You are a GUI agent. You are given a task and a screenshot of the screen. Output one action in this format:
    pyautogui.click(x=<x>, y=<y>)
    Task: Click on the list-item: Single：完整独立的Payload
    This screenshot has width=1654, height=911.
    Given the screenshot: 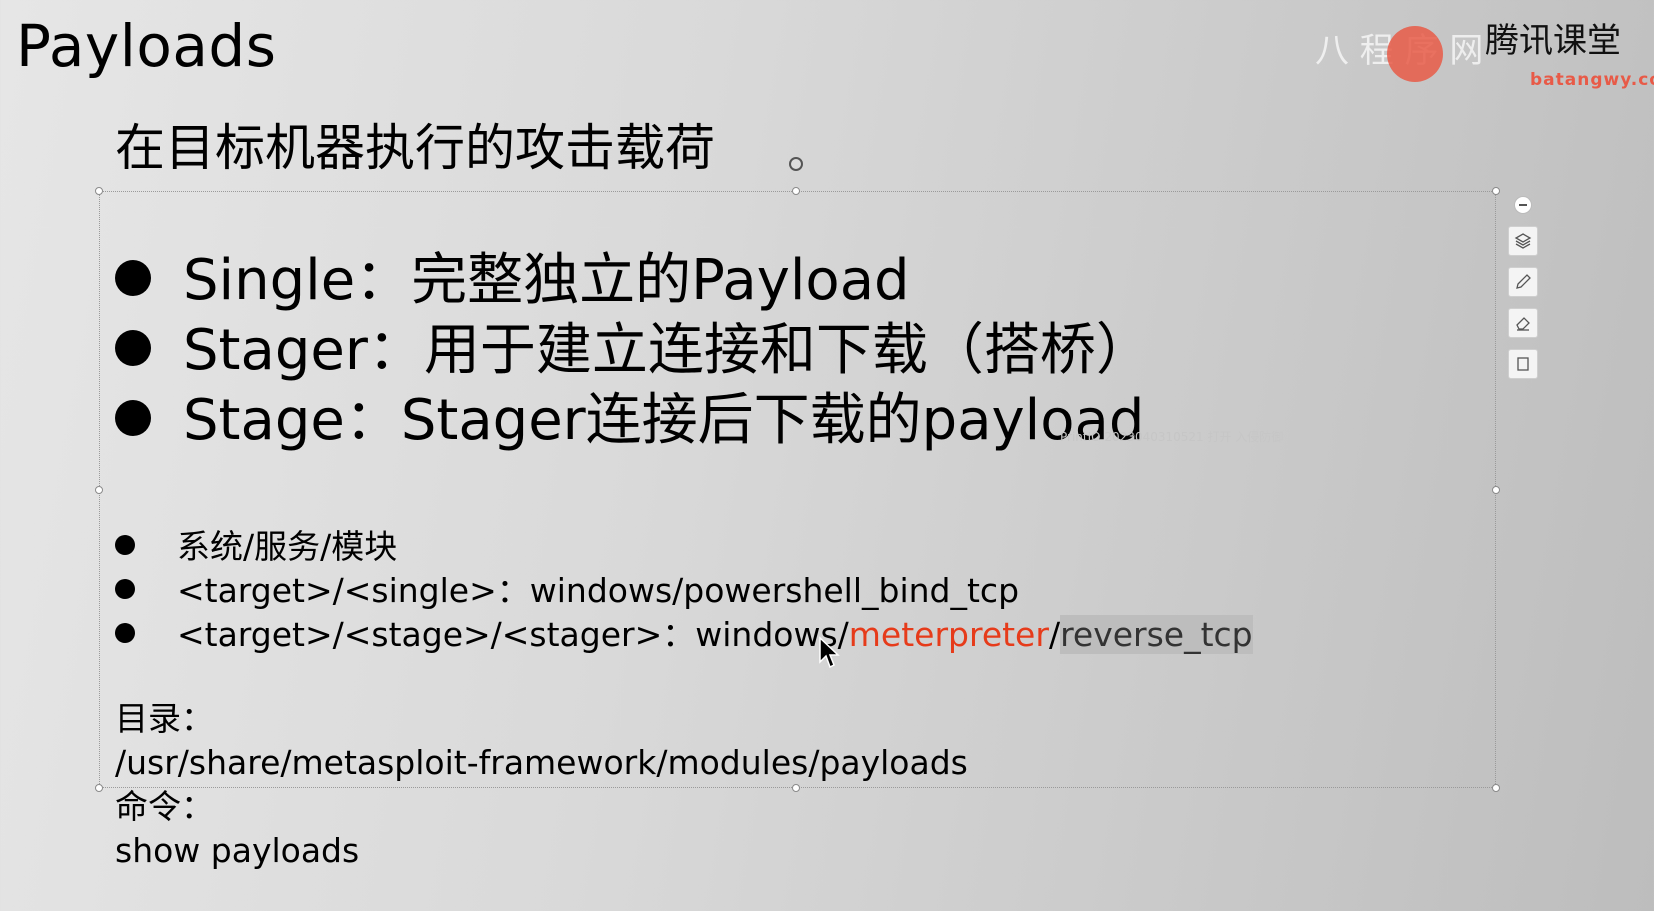 What is the action you would take?
    pyautogui.click(x=633, y=281)
    